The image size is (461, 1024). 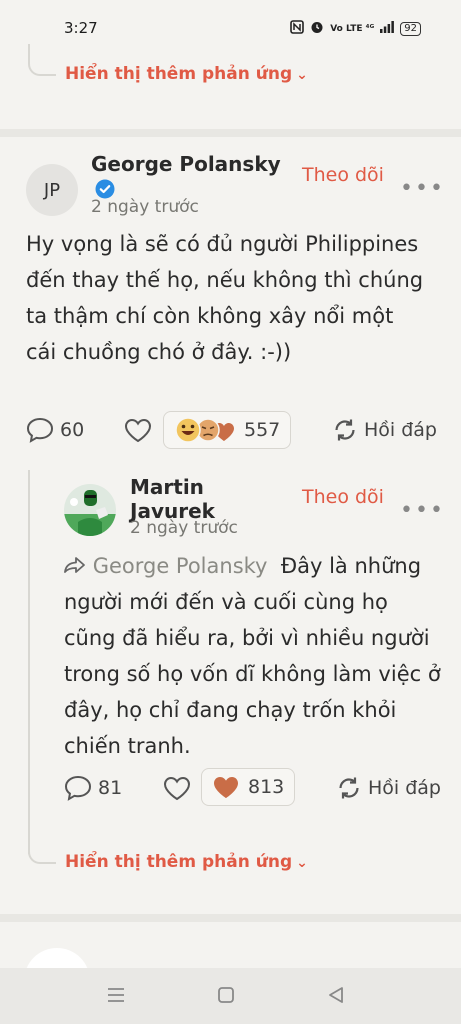 What do you see at coordinates (74, 565) in the screenshot?
I see `share-arrow-icon` at bounding box center [74, 565].